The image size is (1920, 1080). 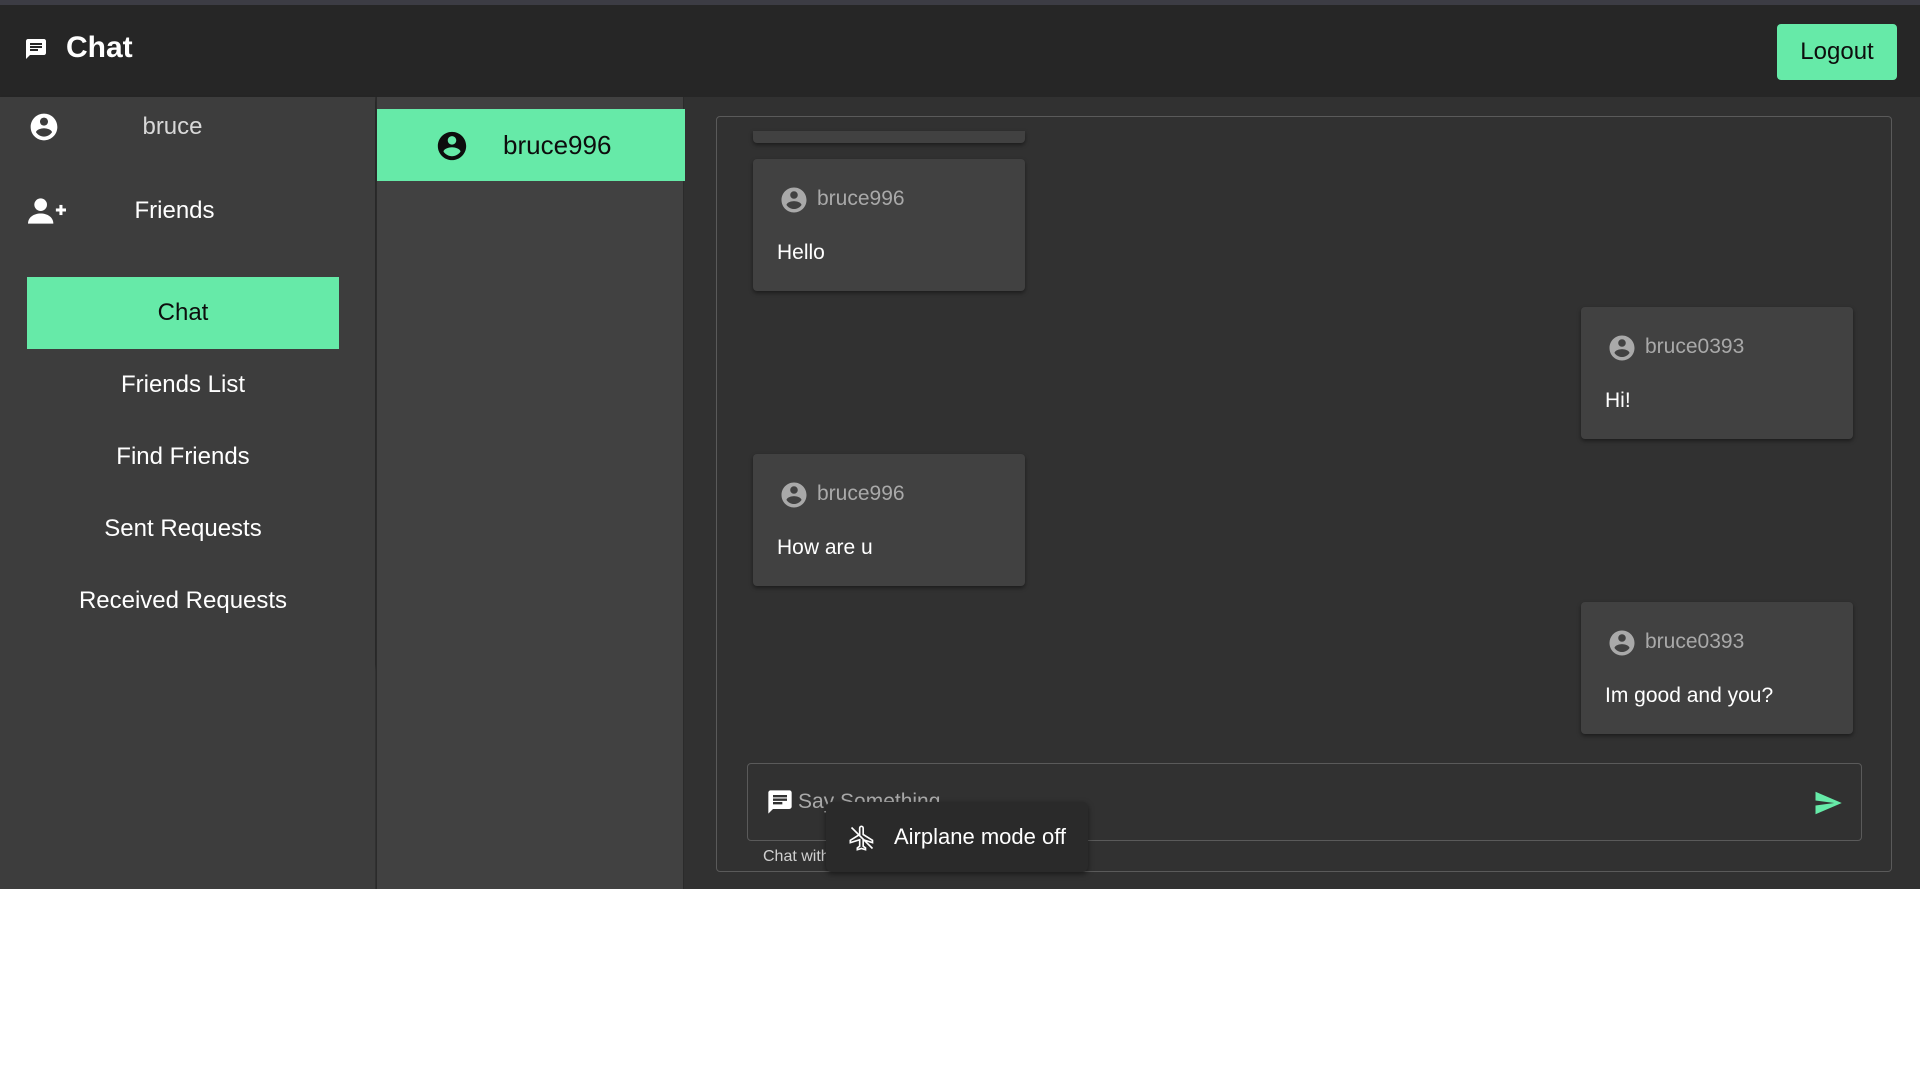 What do you see at coordinates (889, 137) in the screenshot?
I see `message-card-partial` at bounding box center [889, 137].